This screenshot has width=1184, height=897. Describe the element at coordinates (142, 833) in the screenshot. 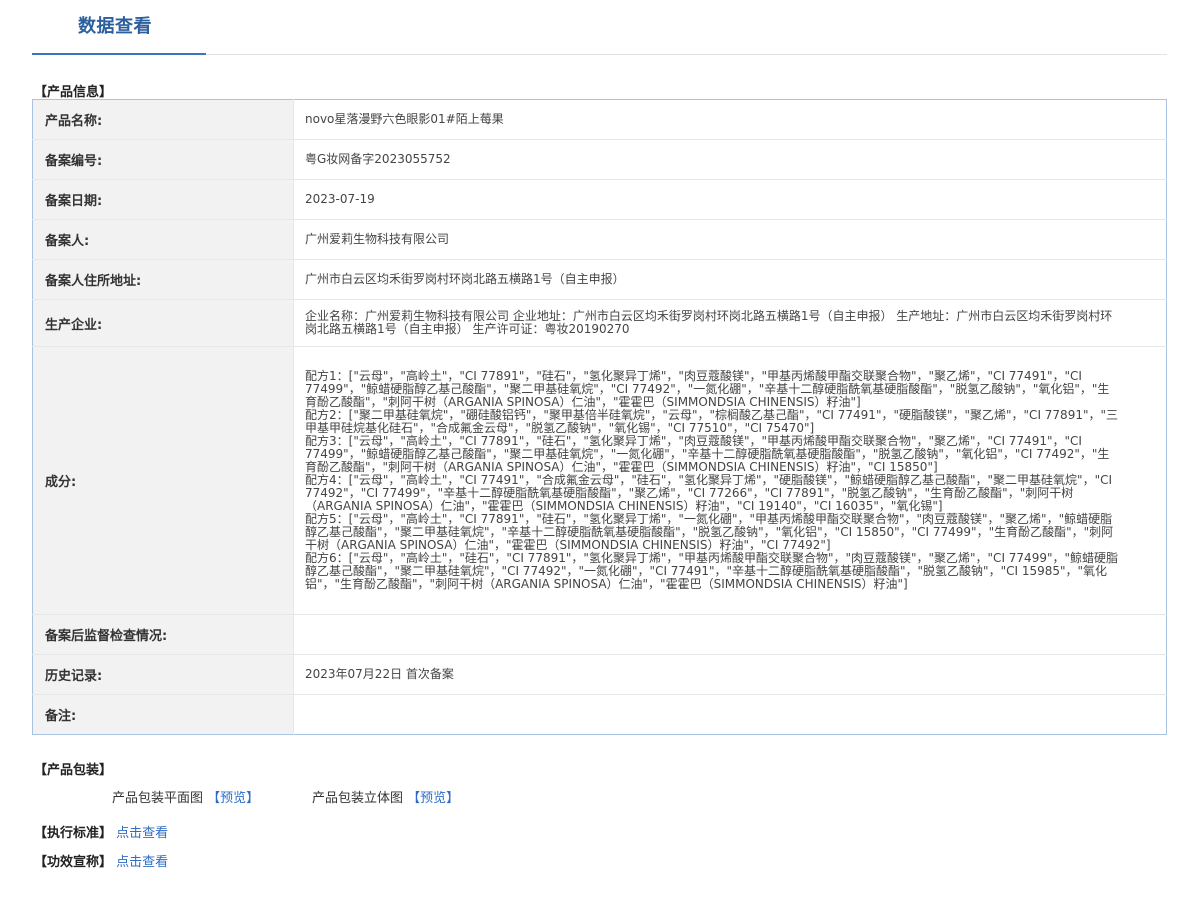

I see `standard-view-link: 点击查看` at that location.